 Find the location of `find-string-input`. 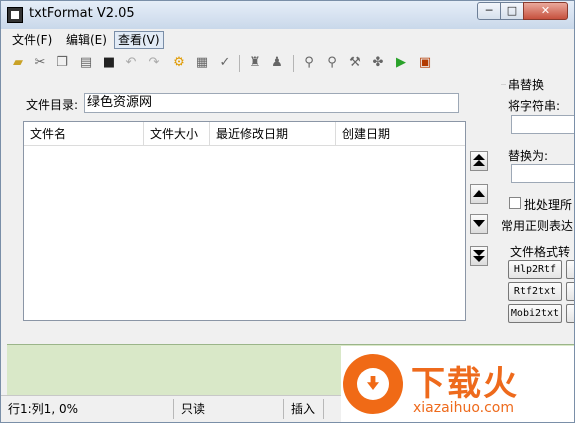

find-string-input is located at coordinates (542, 124).